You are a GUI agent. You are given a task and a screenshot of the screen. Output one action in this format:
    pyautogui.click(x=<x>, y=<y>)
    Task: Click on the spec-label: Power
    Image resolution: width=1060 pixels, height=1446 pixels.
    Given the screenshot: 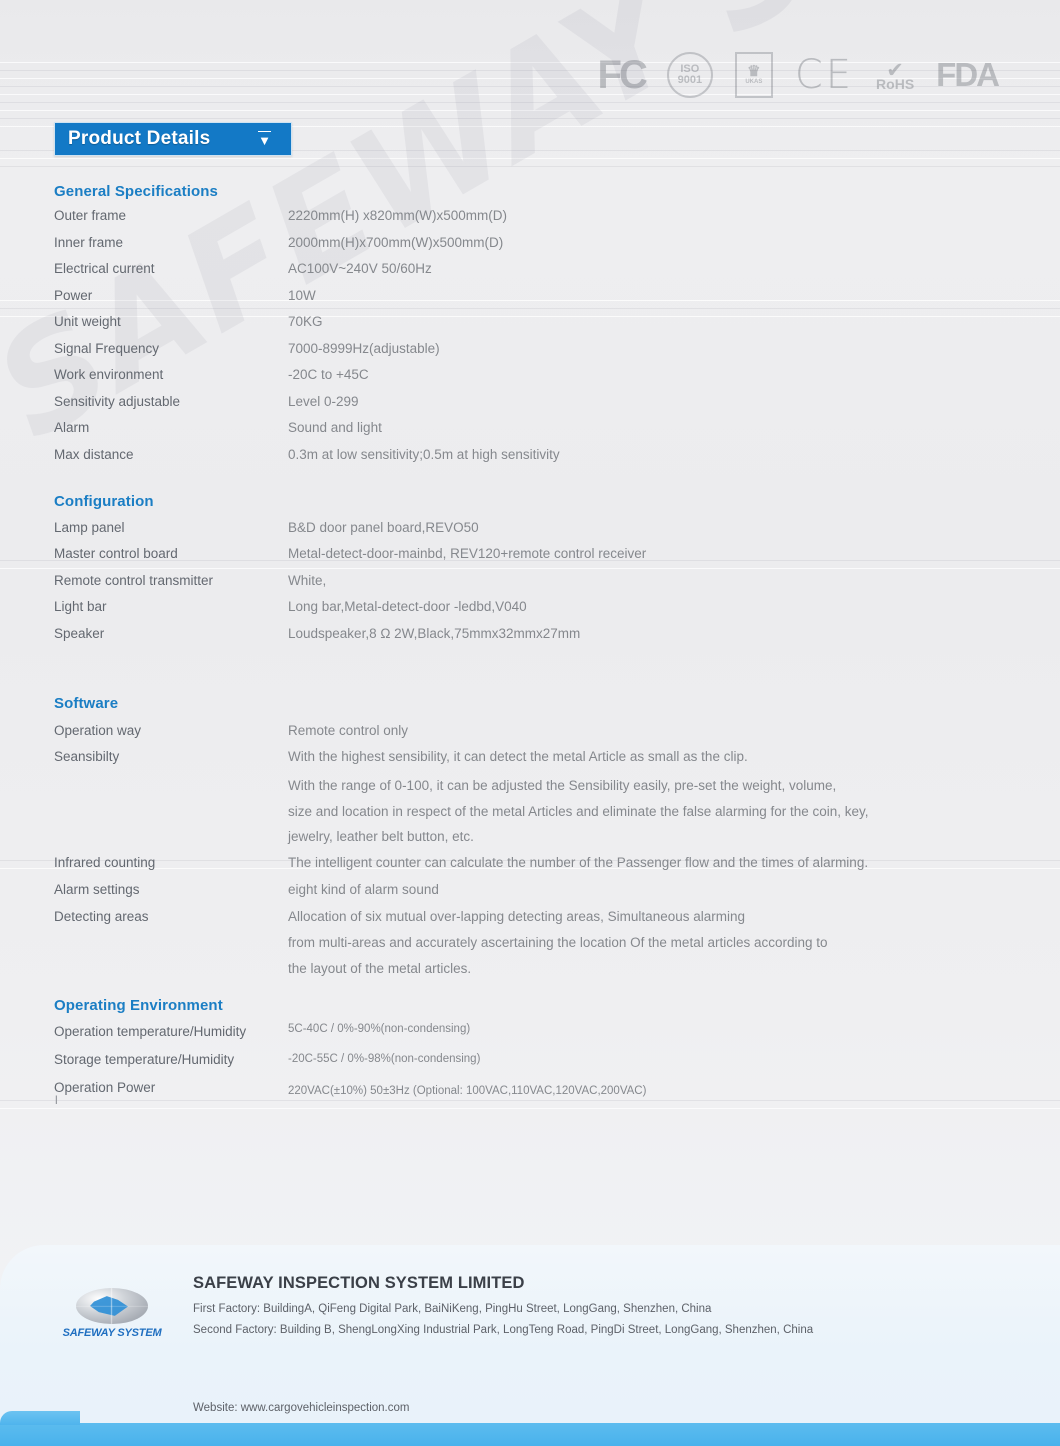 What is the action you would take?
    pyautogui.click(x=73, y=295)
    